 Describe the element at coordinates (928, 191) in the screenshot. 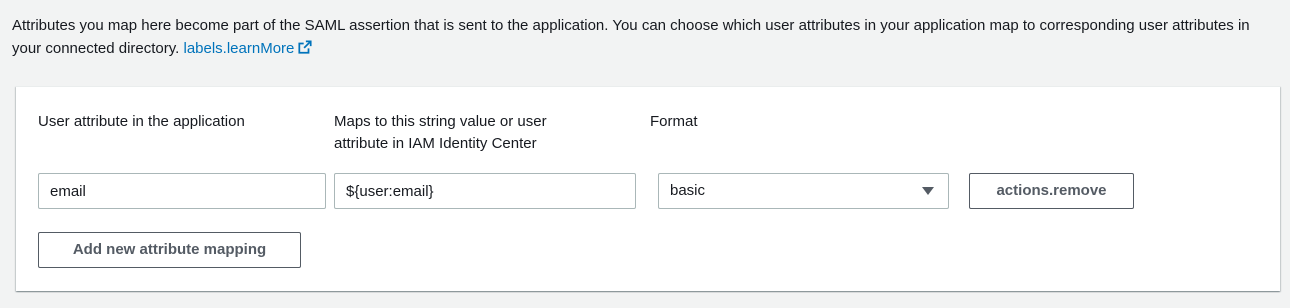

I see `caret-down-icon` at that location.